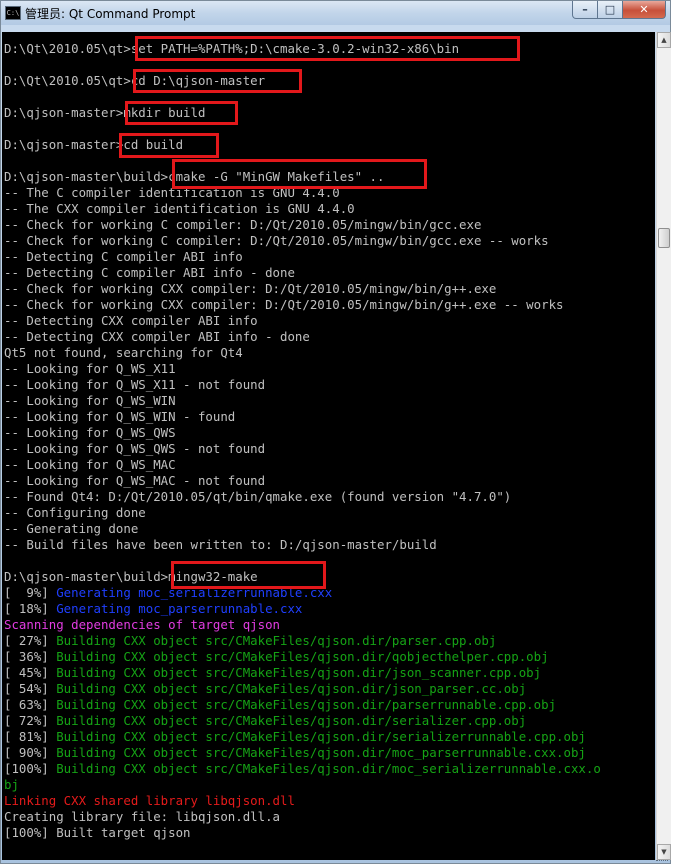 The image size is (673, 868). What do you see at coordinates (110, 14) in the screenshot?
I see `window-title: 管理员: Qt Command Prompt` at bounding box center [110, 14].